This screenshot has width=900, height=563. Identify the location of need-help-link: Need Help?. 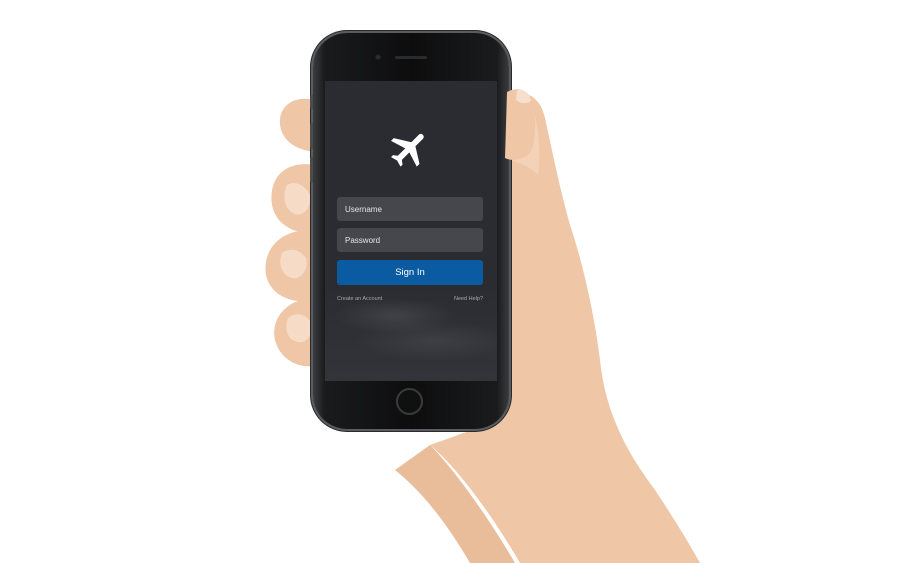
(468, 299).